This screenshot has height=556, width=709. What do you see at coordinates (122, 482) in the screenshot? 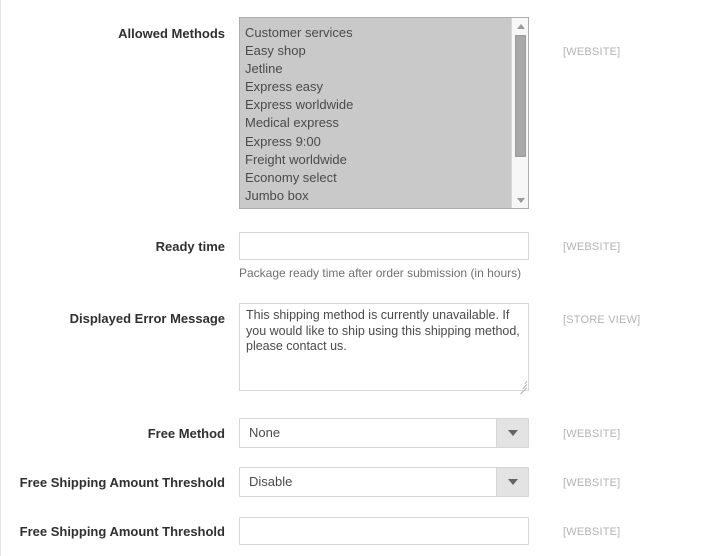
I see `field-label-free-shipping-threshold-enable: Free Shipping Amount Threshold` at bounding box center [122, 482].